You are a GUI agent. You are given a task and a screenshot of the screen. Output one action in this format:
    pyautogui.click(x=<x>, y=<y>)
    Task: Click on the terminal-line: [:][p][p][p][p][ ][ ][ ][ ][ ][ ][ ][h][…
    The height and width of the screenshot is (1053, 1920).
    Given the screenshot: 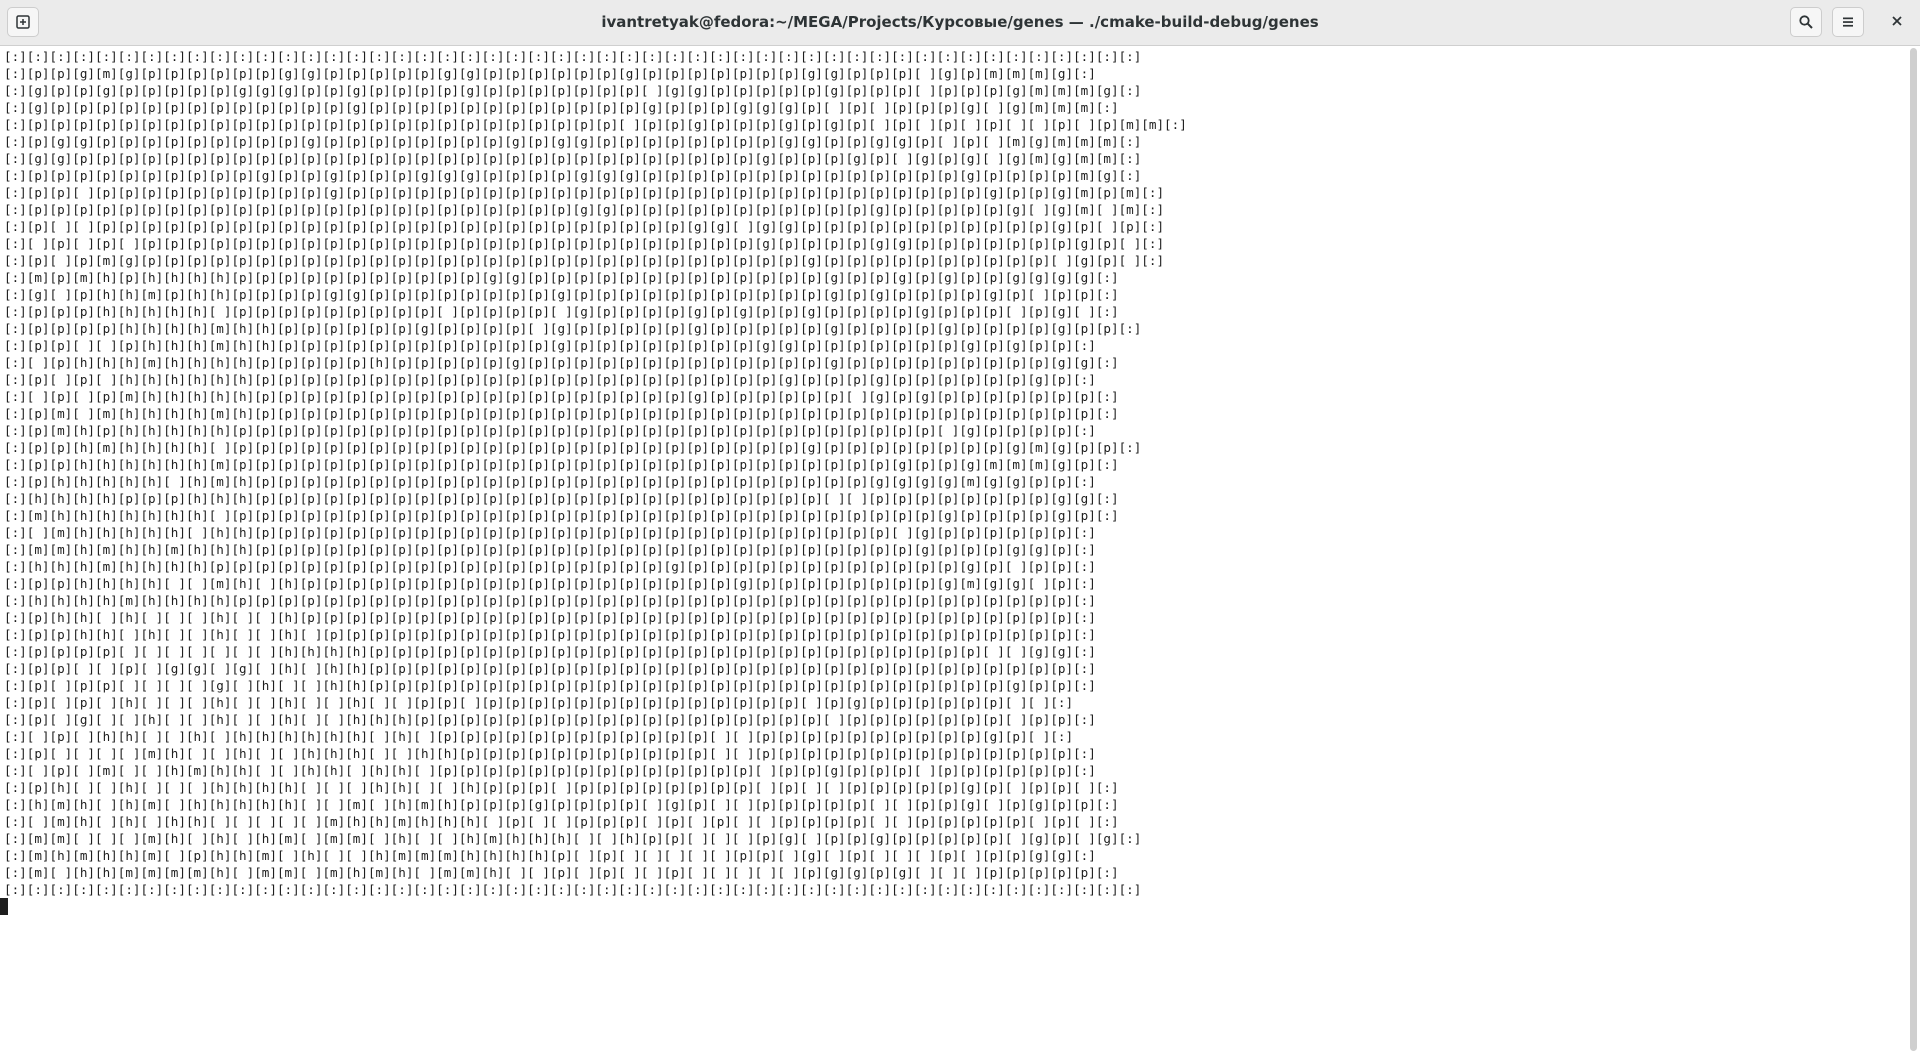 What is the action you would take?
    pyautogui.click(x=550, y=651)
    